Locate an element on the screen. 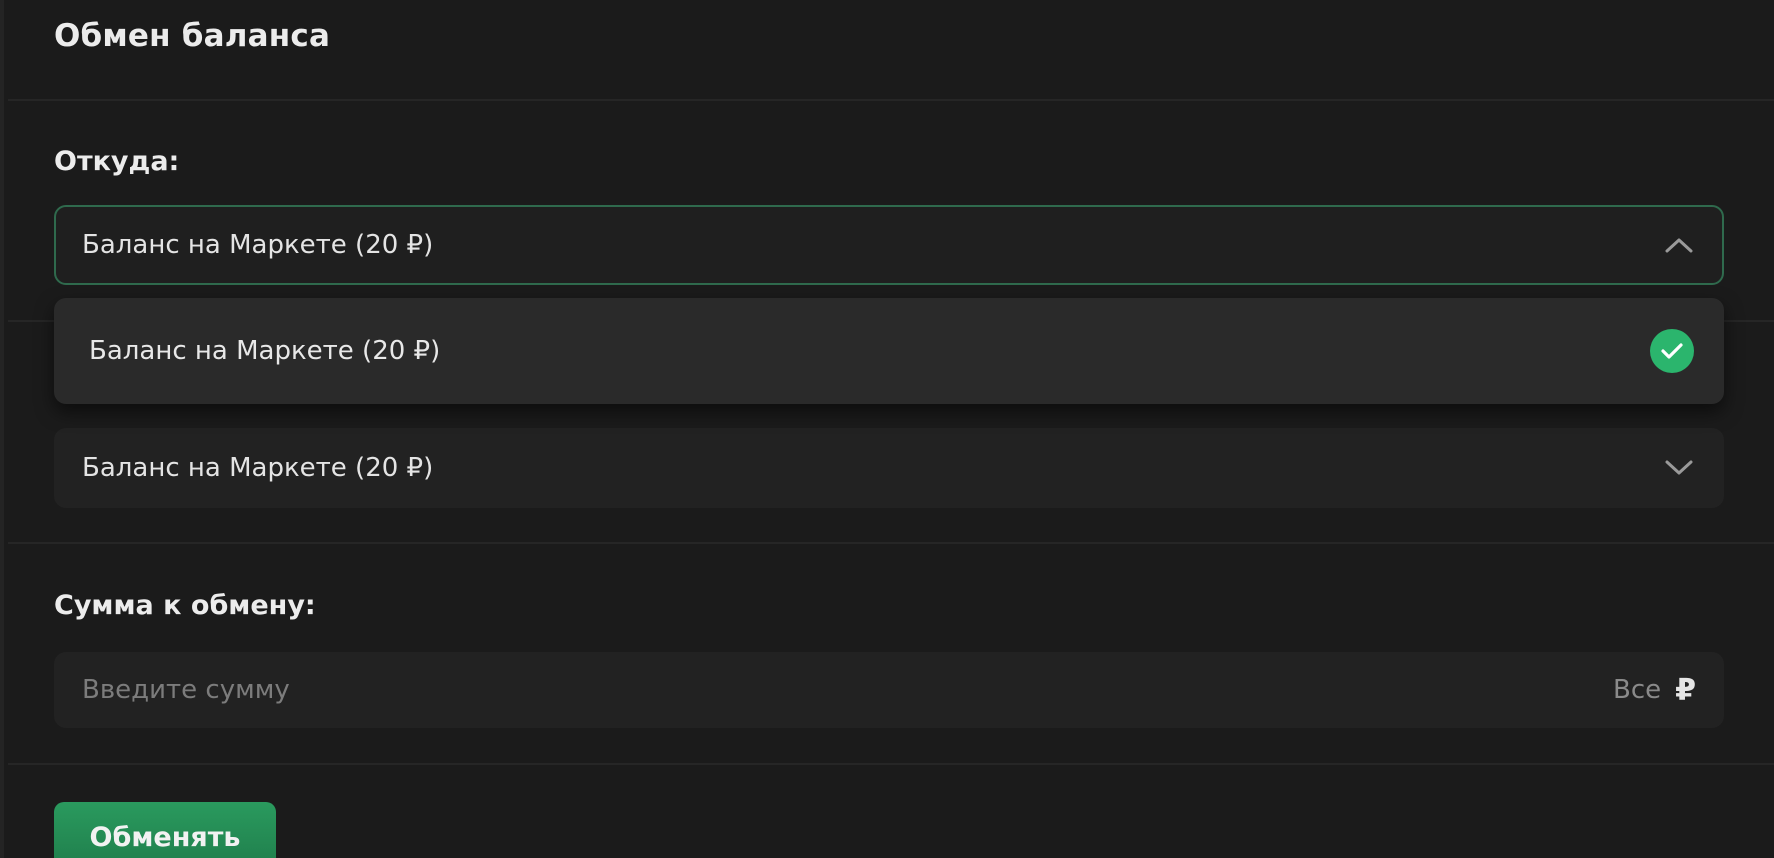 This screenshot has width=1774, height=858. from-select-value: Баланс на Маркете (20 ₽) is located at coordinates (258, 245).